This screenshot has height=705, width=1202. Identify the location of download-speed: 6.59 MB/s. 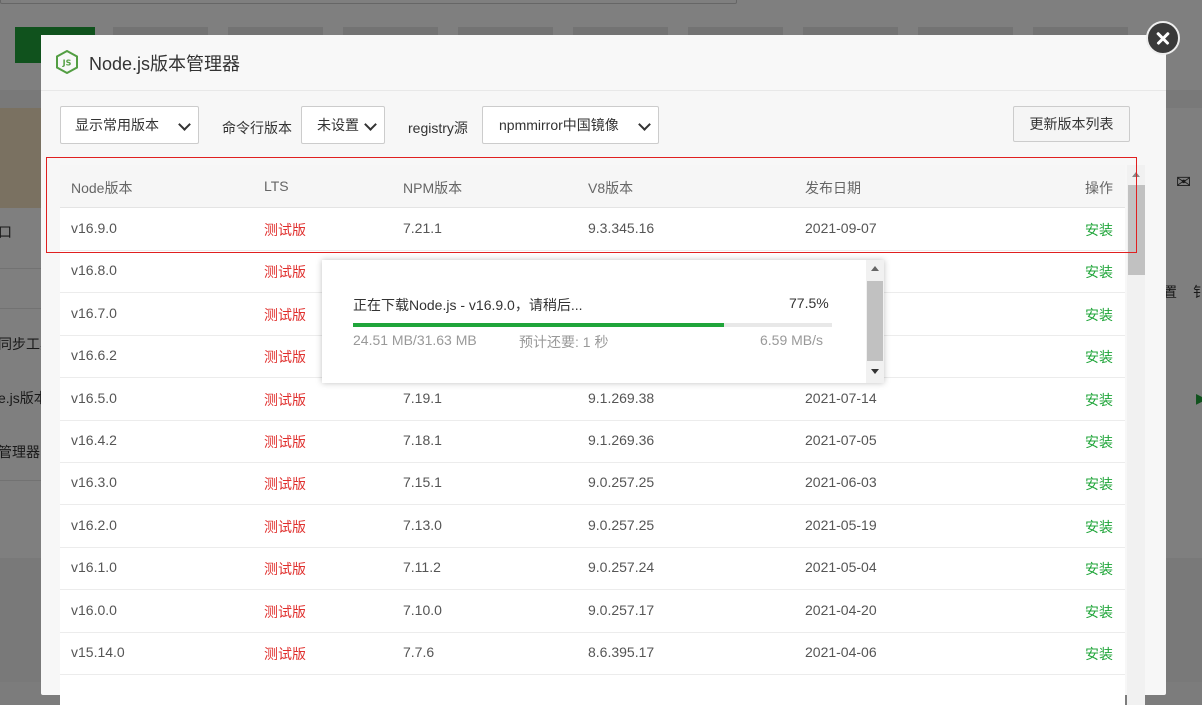
(792, 340).